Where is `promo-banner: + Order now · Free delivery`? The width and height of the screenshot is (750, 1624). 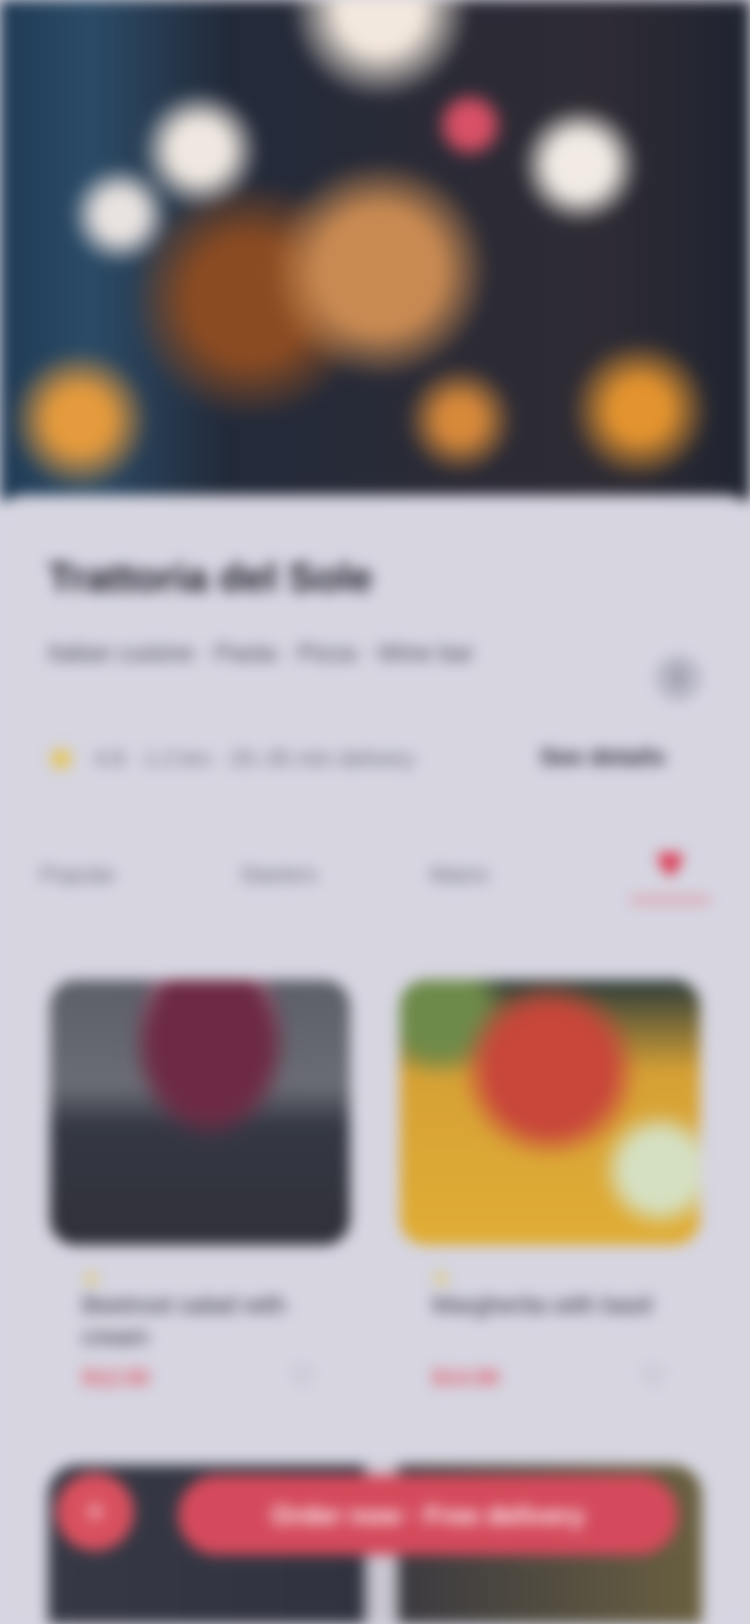
promo-banner: + Order now · Free delivery is located at coordinates (375, 1544).